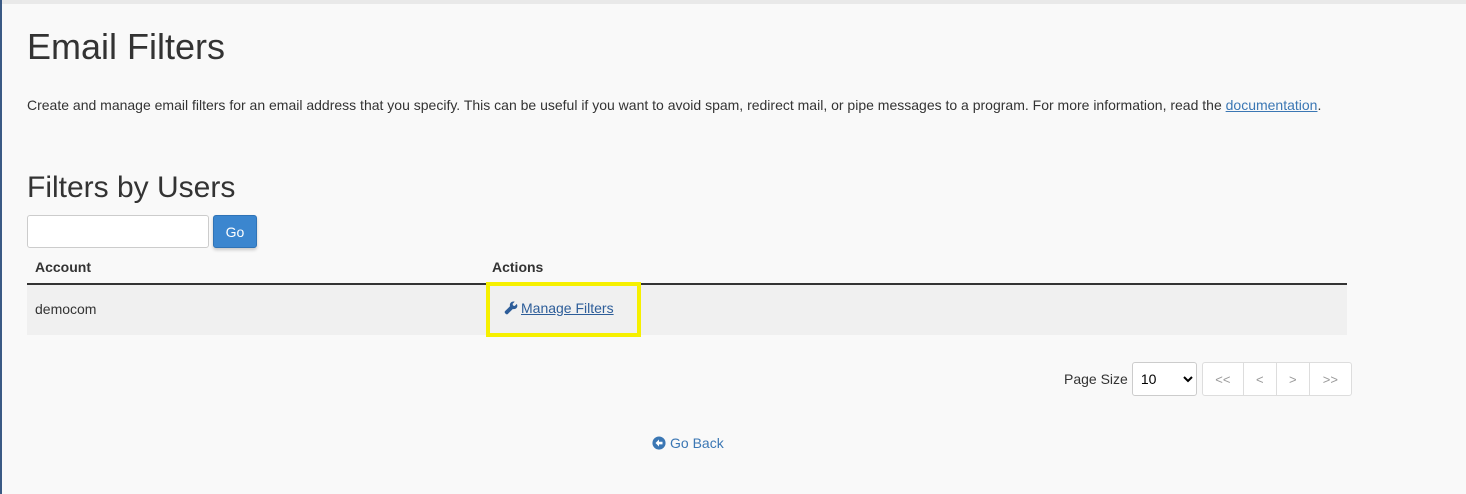 This screenshot has height=494, width=1466. I want to click on go-back-link: Go Back, so click(688, 443).